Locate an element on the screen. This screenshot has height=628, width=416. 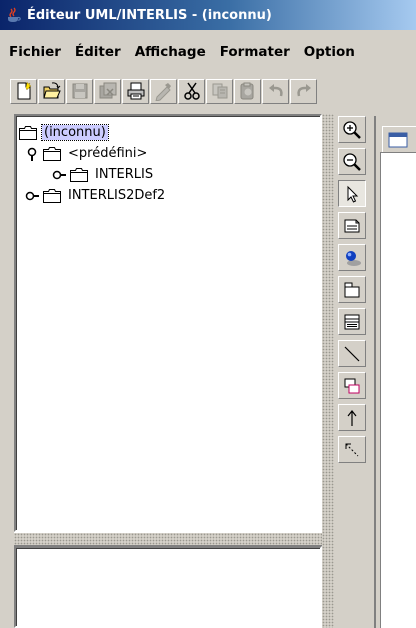
tree-node-predefini-label: <prédéfini> is located at coordinates (108, 153).